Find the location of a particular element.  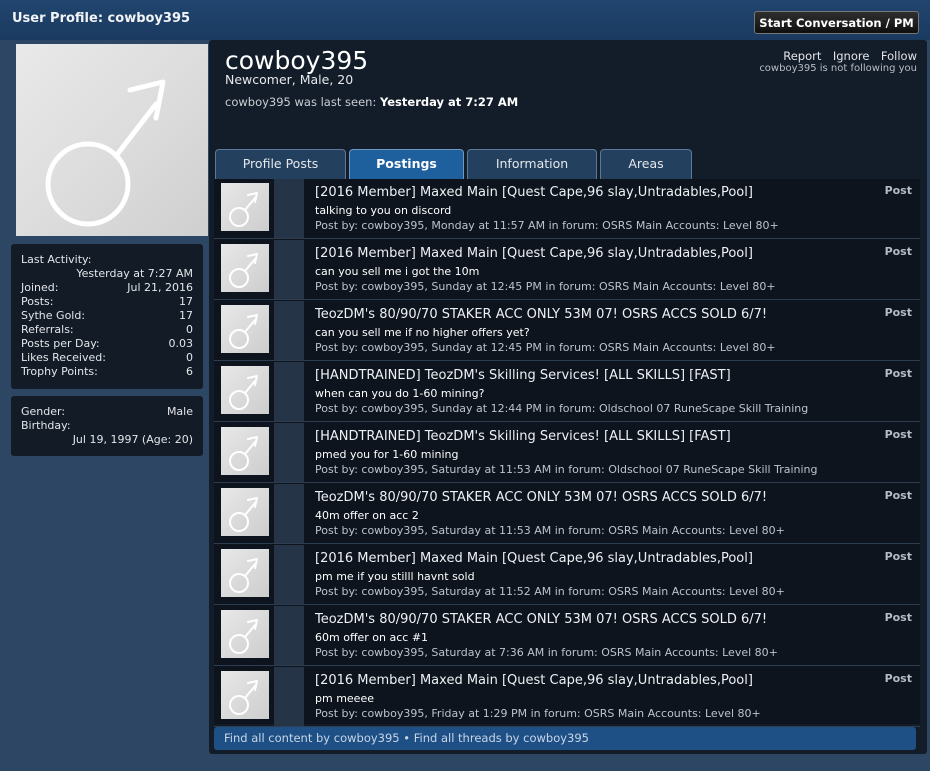

start-conversation-button: Start Conversation / PM is located at coordinates (836, 22).